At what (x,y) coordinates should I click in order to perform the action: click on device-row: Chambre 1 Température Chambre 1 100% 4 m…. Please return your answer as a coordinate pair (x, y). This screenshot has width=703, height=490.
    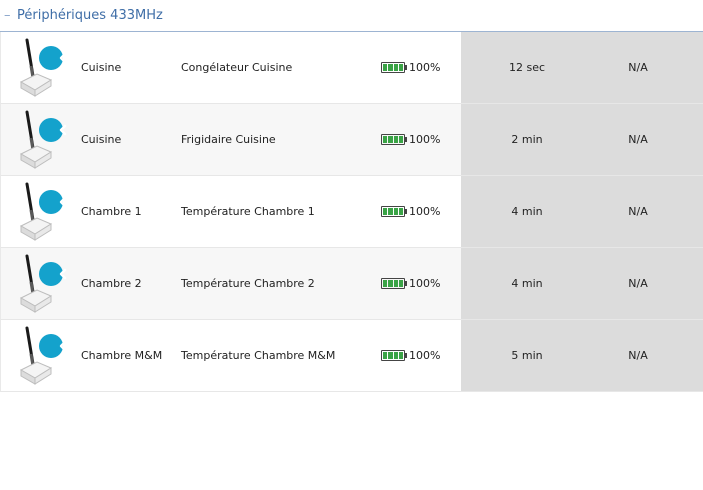
    Looking at the image, I should click on (351, 212).